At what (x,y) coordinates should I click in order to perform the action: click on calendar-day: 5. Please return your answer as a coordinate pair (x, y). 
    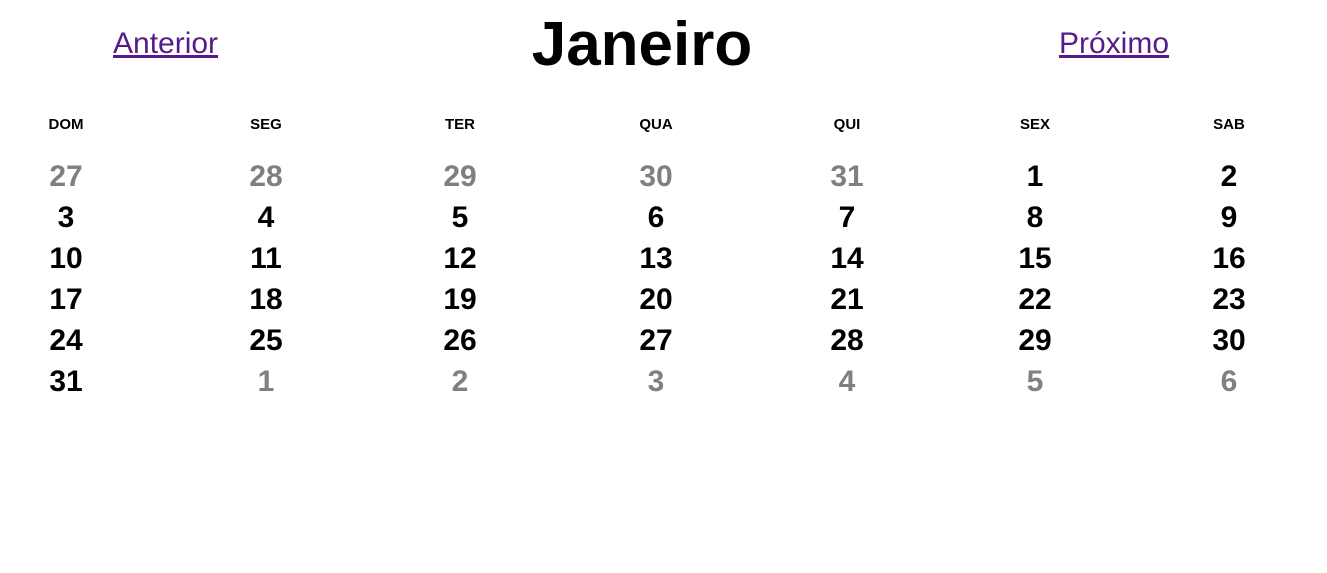
    Looking at the image, I should click on (460, 218).